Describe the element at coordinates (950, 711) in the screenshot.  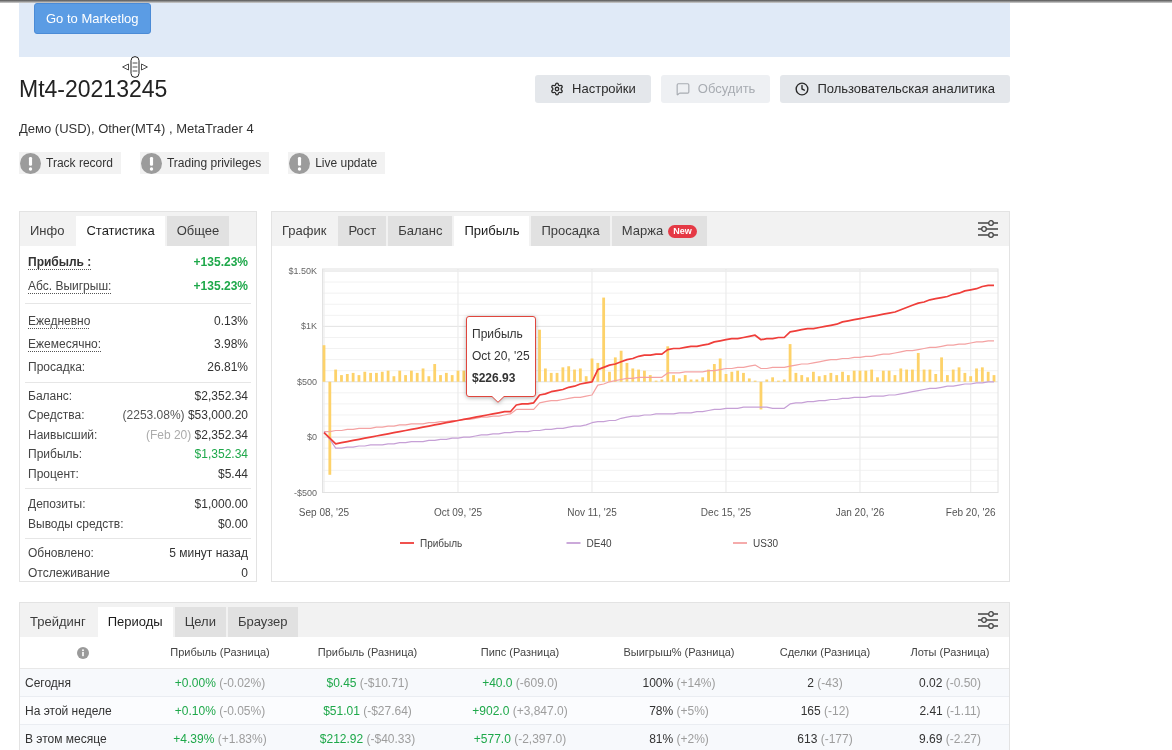
I see `table-cell-text: 2.41 (-1.11)` at that location.